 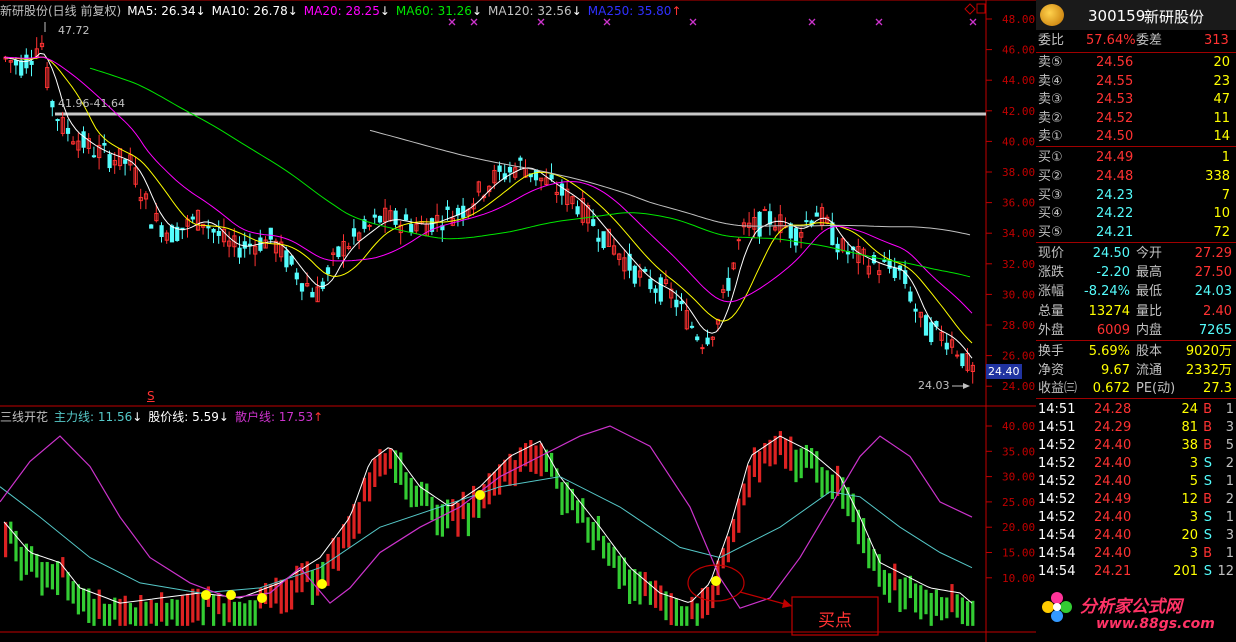 What do you see at coordinates (1050, 214) in the screenshot?
I see `bid-level-label: 买④` at bounding box center [1050, 214].